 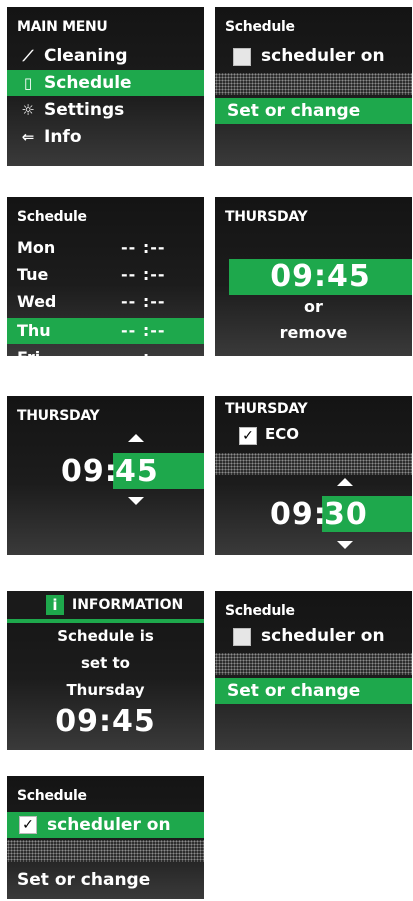 What do you see at coordinates (313, 332) in the screenshot?
I see `remove-button: remove` at bounding box center [313, 332].